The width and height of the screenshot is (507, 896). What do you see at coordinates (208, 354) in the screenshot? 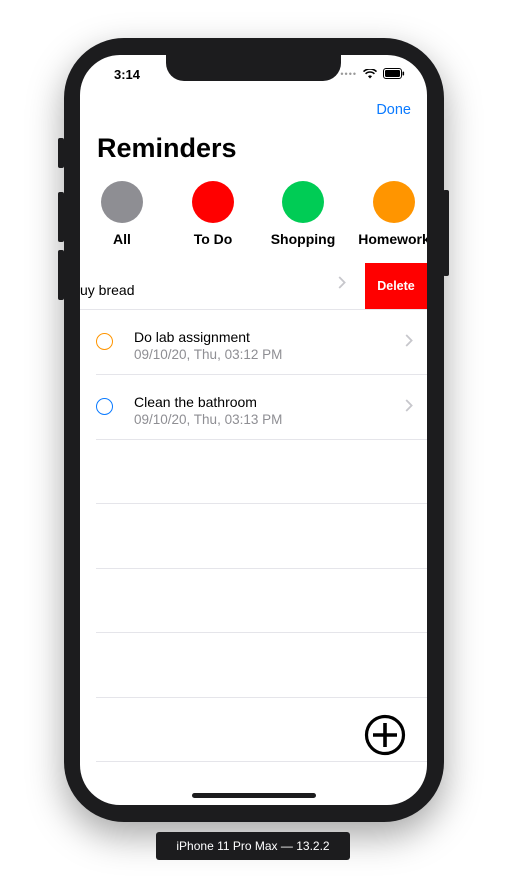
I see `reminder-date: 09/10/20, Thu, 03:12 PM` at bounding box center [208, 354].